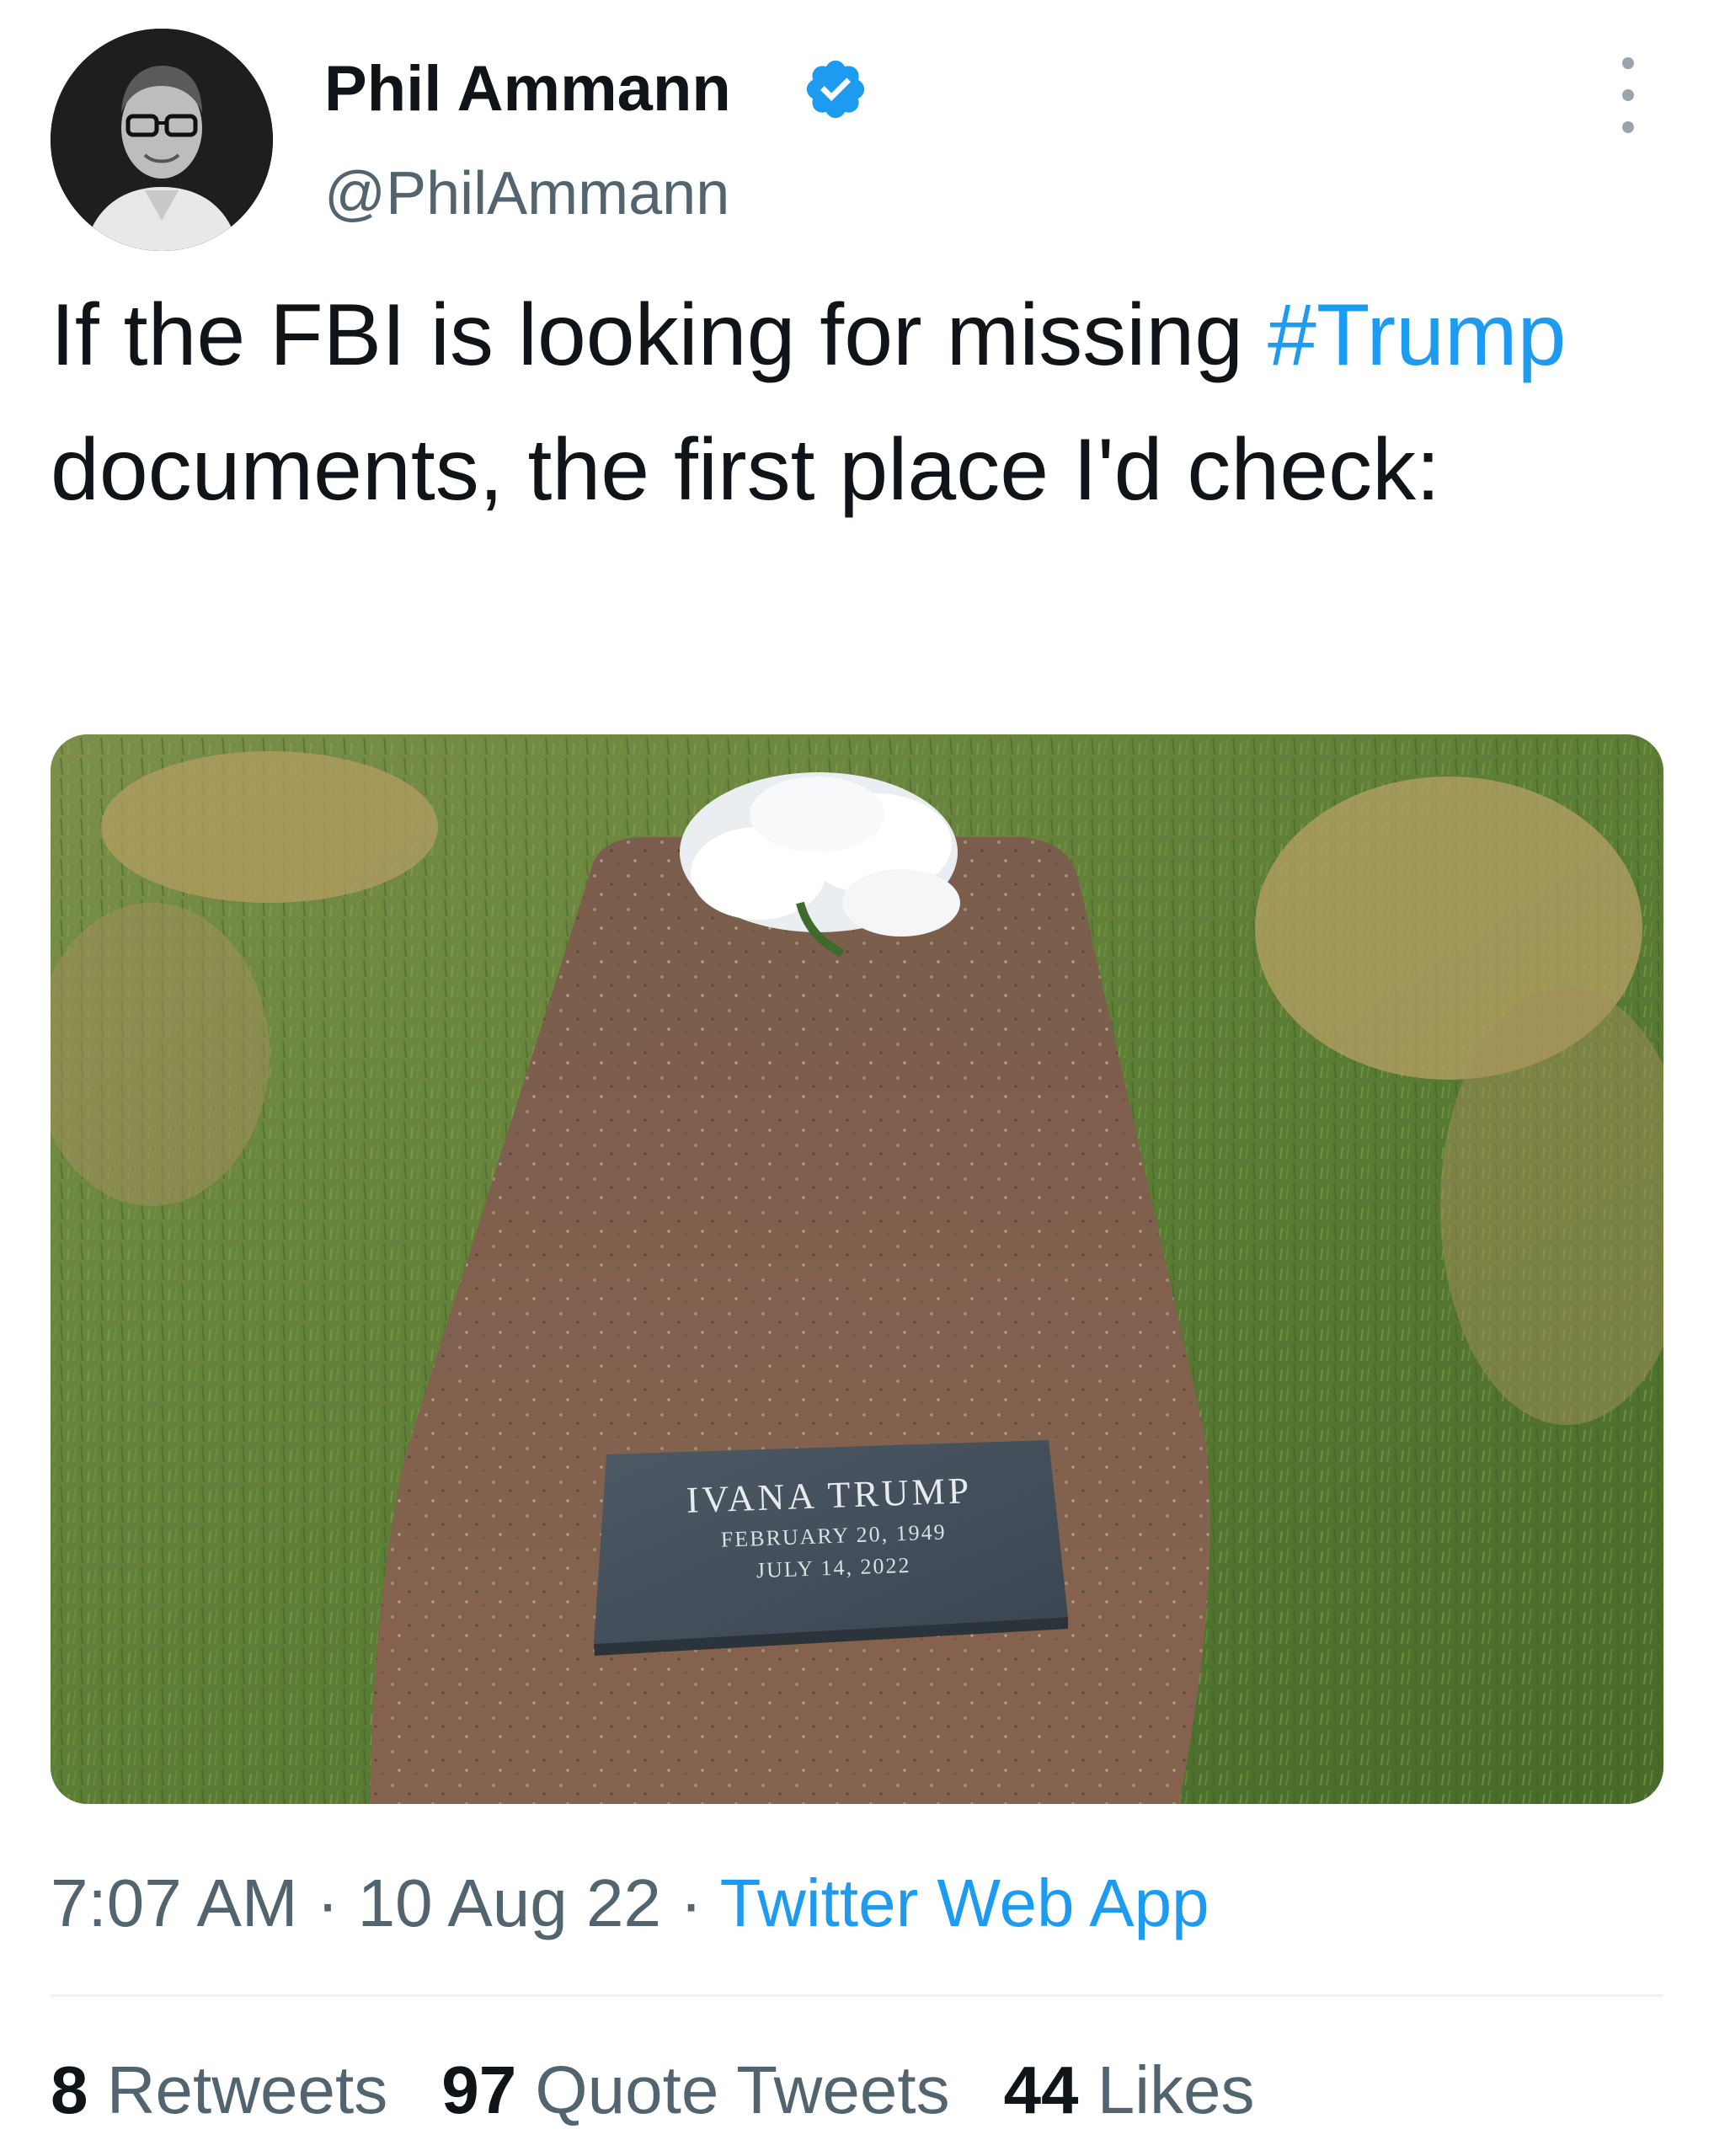  Describe the element at coordinates (1417, 335) in the screenshot. I see `hashtag-link: #Trump` at that location.